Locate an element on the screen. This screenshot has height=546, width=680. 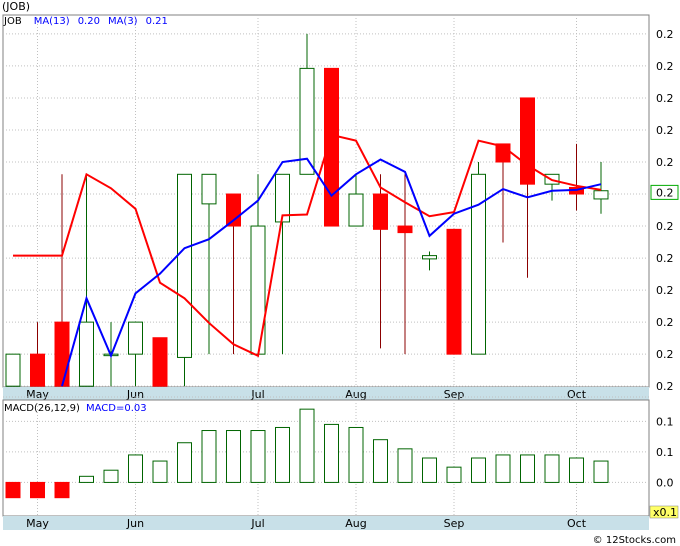
ticker-title: (JOB) is located at coordinates (16, 6).